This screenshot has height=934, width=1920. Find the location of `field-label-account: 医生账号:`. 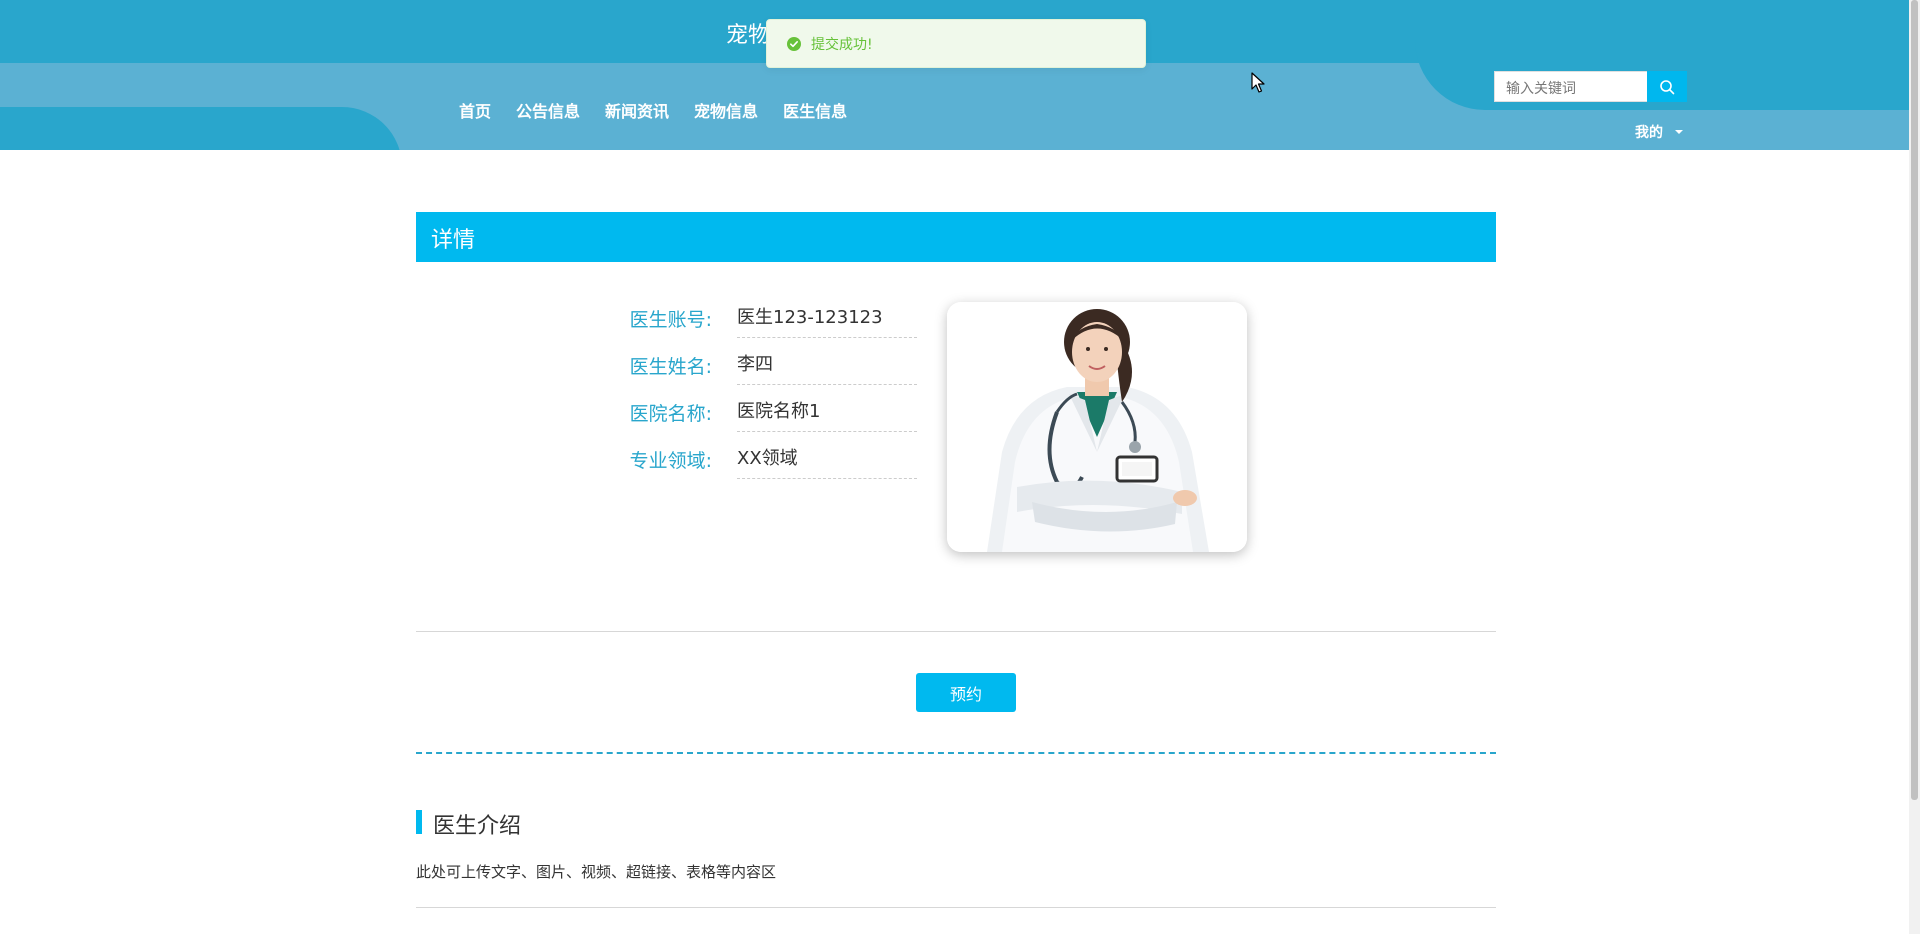

field-label-account: 医生账号: is located at coordinates (670, 320).